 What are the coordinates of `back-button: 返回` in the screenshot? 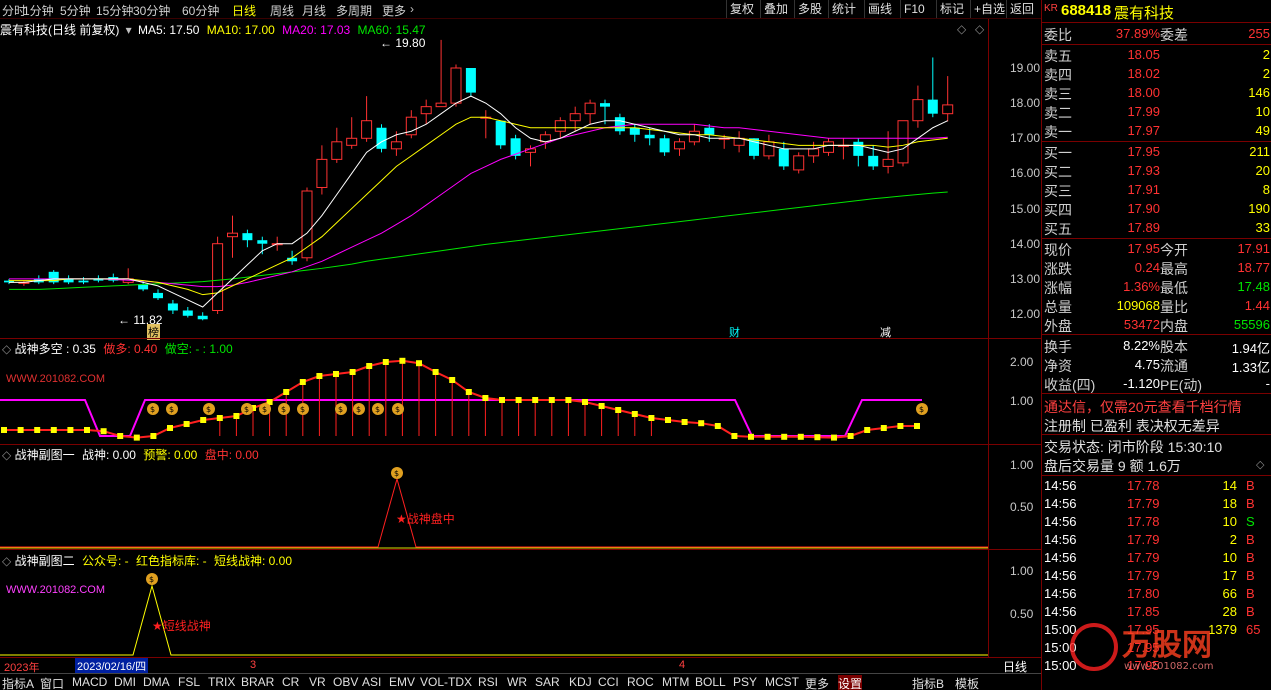 It's located at (1021, 9).